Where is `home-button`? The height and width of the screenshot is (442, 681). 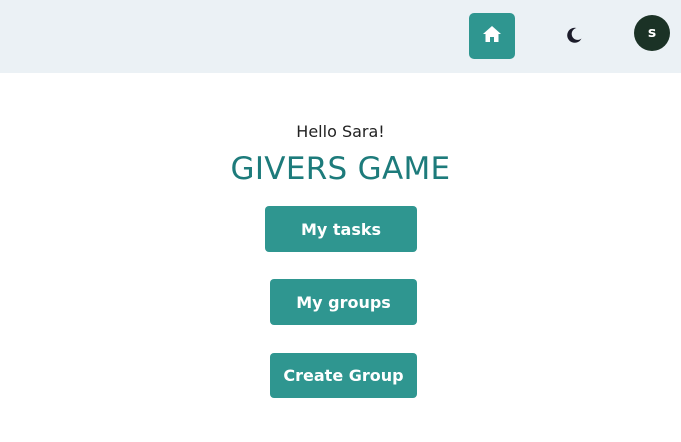 home-button is located at coordinates (492, 36).